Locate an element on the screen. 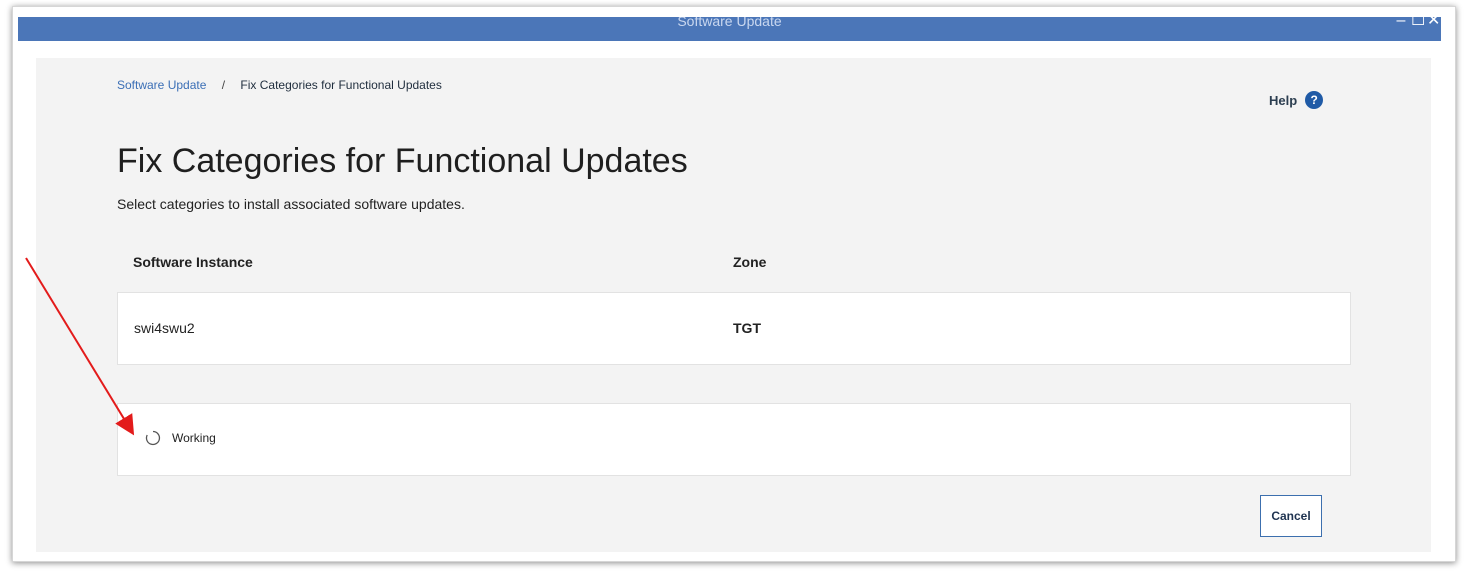 Image resolution: width=1464 pixels, height=571 pixels. help-label: Help is located at coordinates (1283, 100).